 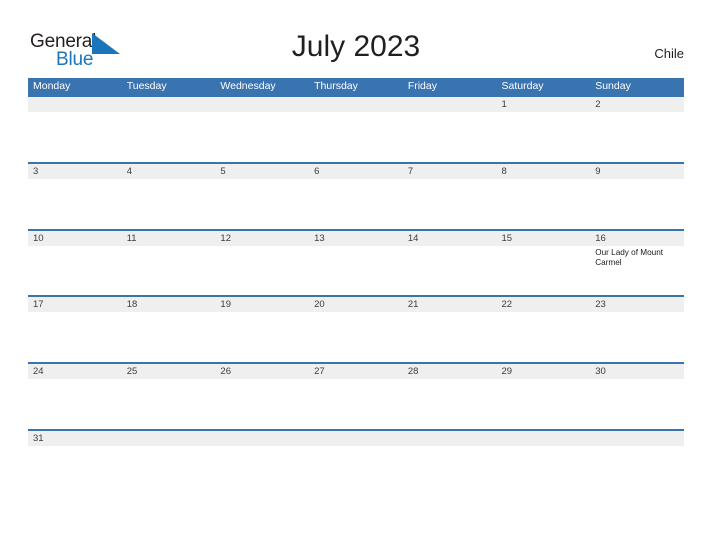 I want to click on day-number: 4, so click(x=169, y=171).